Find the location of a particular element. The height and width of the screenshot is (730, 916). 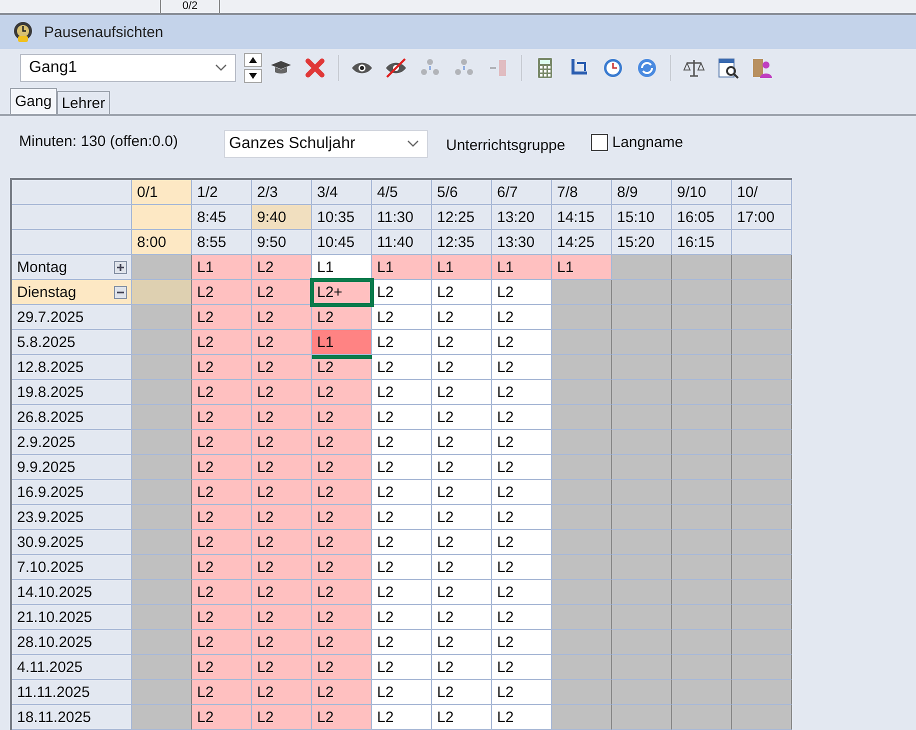

date-row-header: 23.9.2025 is located at coordinates (72, 517).